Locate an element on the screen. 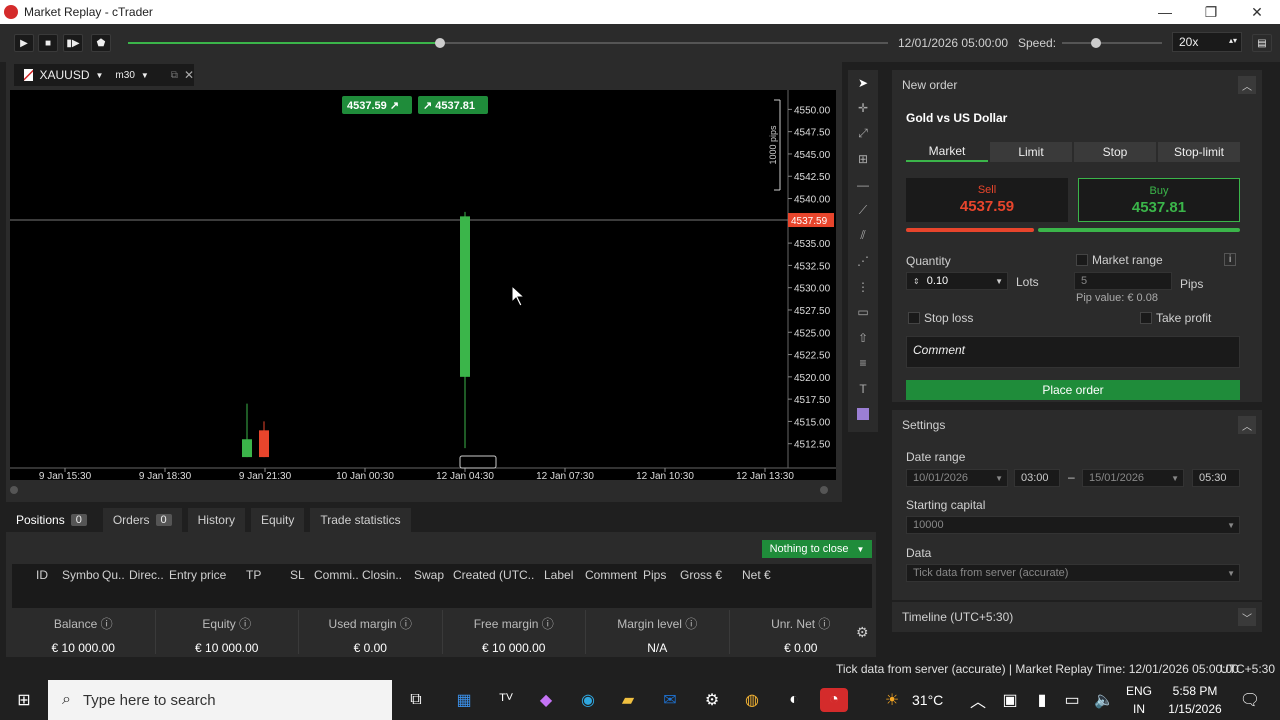 This screenshot has height=720, width=1280. settings-icon: ⚙ is located at coordinates (712, 700).